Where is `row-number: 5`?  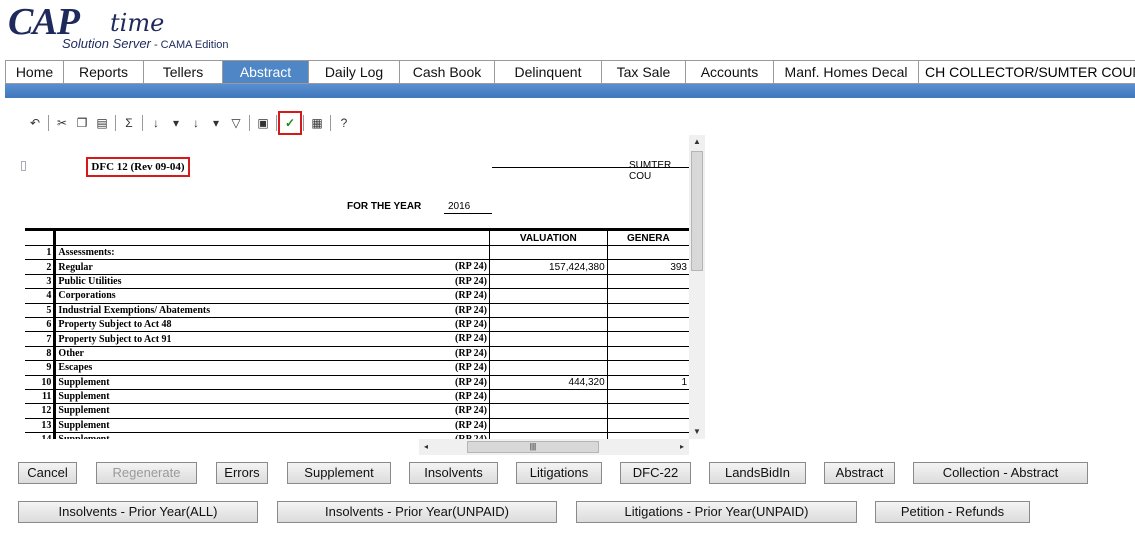 row-number: 5 is located at coordinates (41, 310).